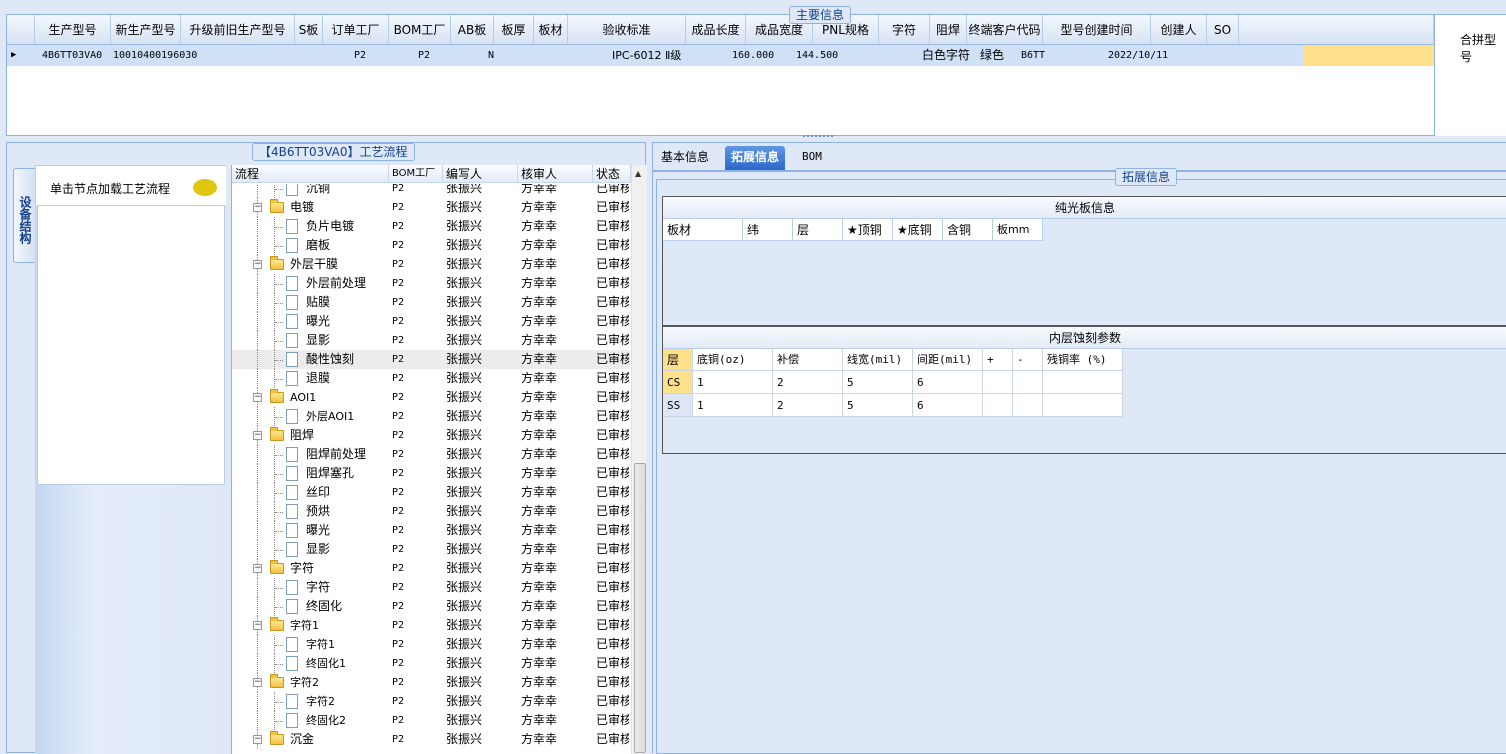 The height and width of the screenshot is (754, 1506). I want to click on column-header: 创建人, so click(1179, 30).